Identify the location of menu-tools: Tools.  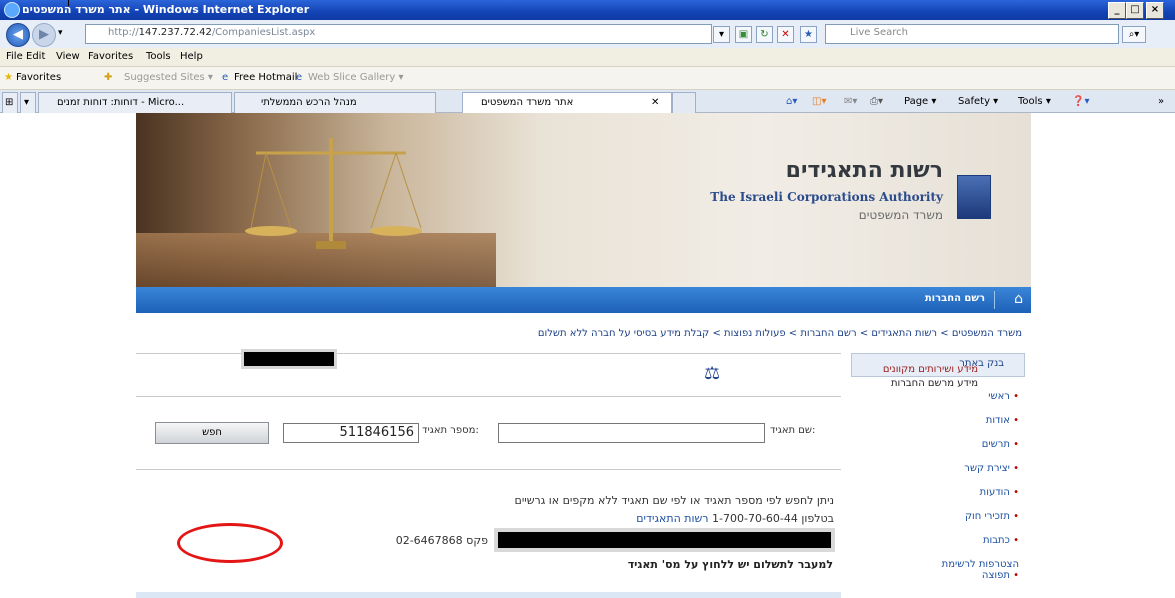
(158, 56).